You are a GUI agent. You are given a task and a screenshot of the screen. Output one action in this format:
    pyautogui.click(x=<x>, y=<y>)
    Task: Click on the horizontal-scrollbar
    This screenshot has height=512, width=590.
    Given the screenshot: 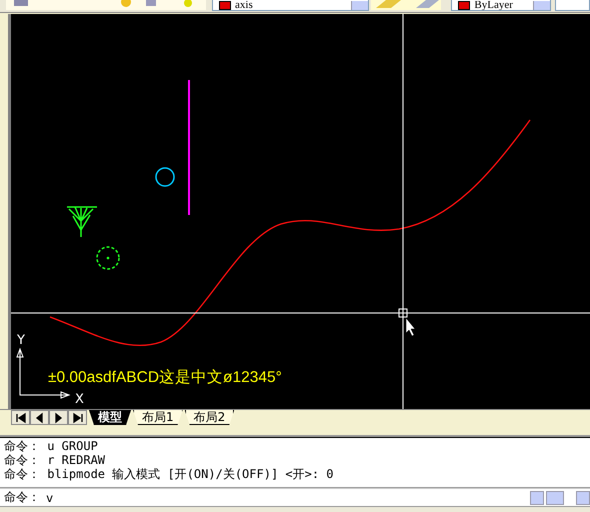 What is the action you would take?
    pyautogui.click(x=560, y=497)
    